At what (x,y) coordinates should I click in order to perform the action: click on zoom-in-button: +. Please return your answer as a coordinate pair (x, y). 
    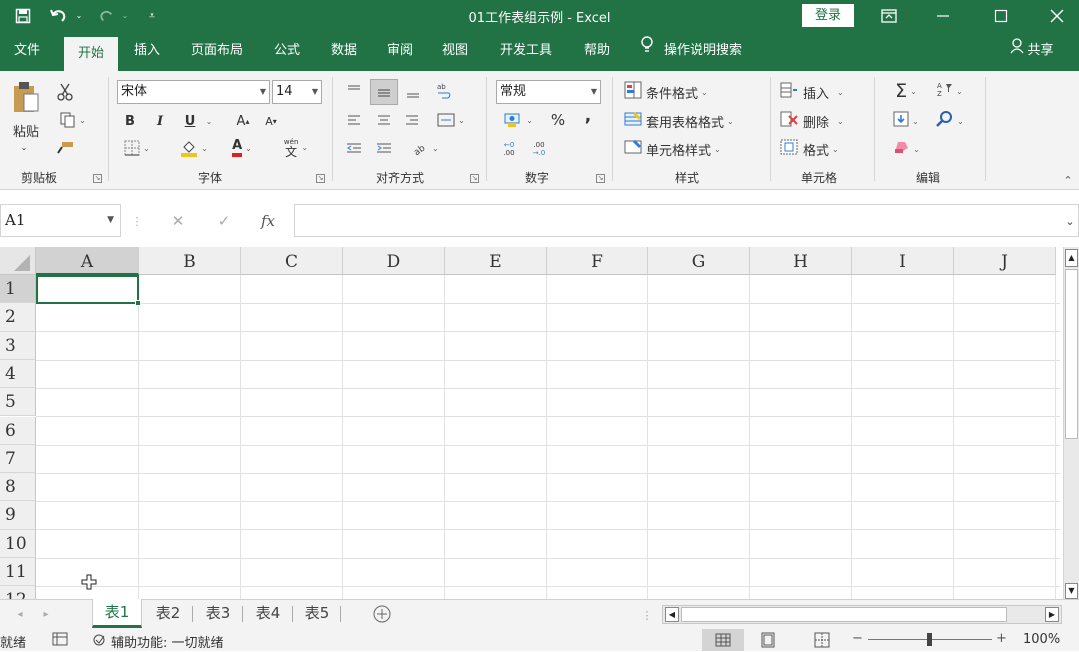
    Looking at the image, I should click on (1001, 638).